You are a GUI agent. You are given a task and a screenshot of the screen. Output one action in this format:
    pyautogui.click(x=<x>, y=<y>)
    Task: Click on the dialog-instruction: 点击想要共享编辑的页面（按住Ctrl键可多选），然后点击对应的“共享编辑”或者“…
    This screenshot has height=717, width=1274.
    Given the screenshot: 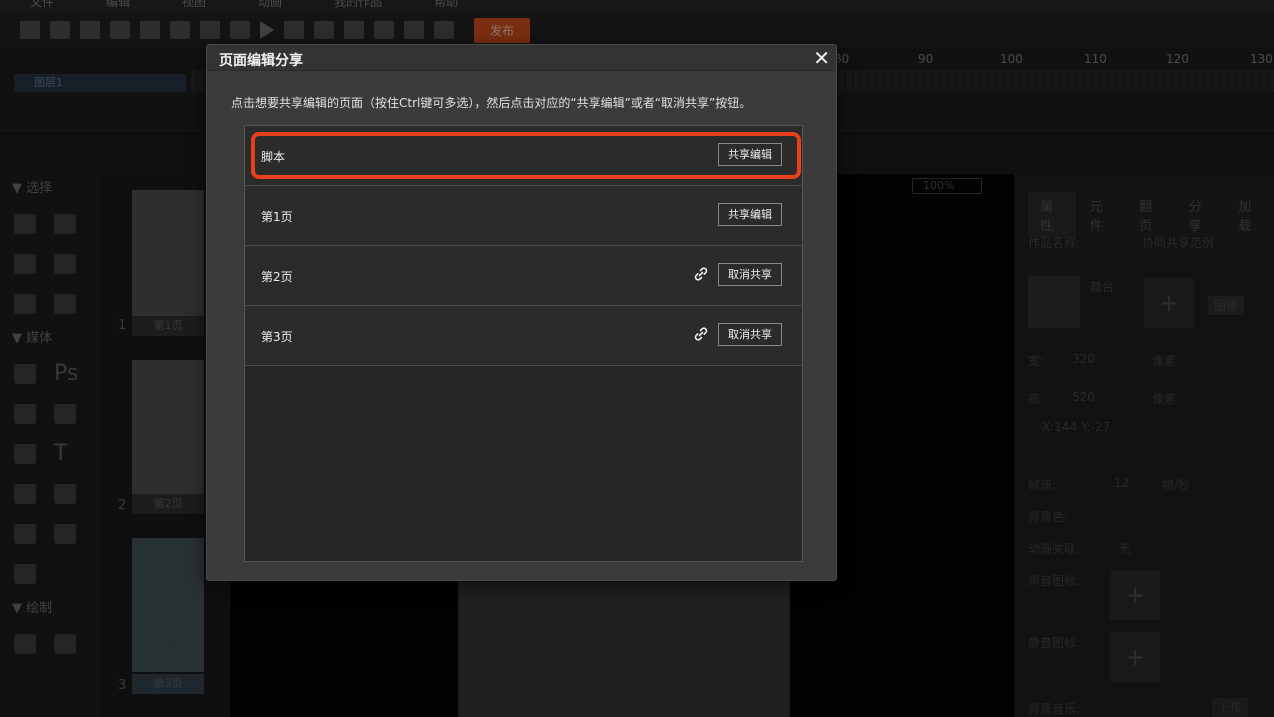 What is the action you would take?
    pyautogui.click(x=491, y=103)
    